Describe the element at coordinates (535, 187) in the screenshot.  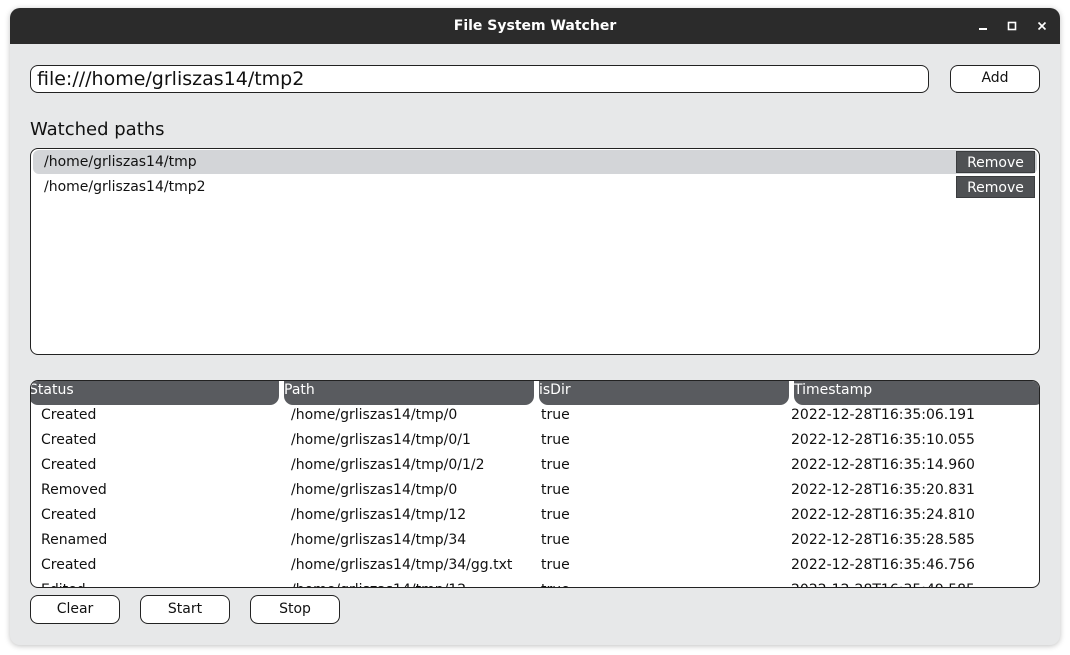
I see `watched-path-item: /home/grliszas14/tmp2 Remove` at that location.